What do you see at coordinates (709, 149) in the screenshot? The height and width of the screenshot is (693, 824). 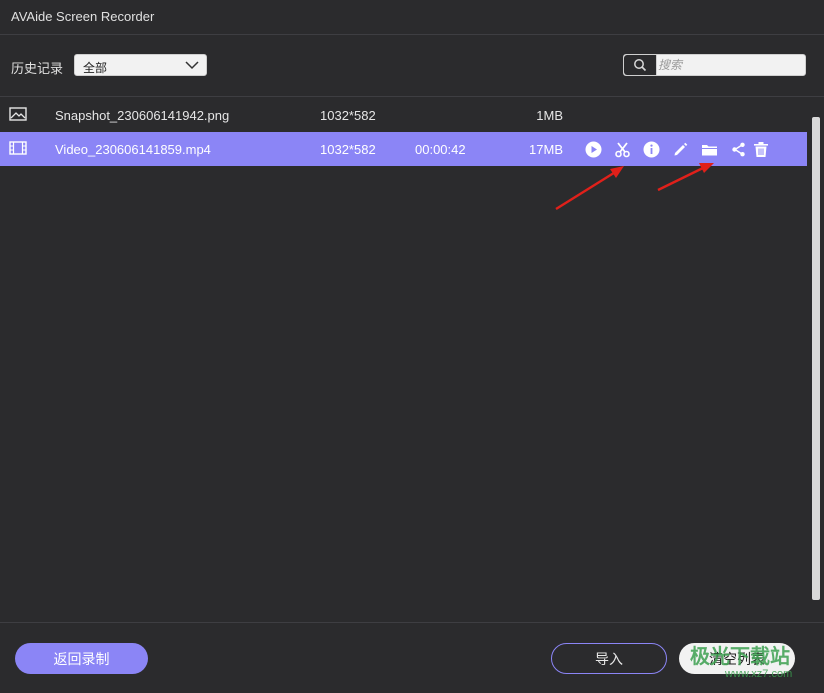 I see `folder-icon` at bounding box center [709, 149].